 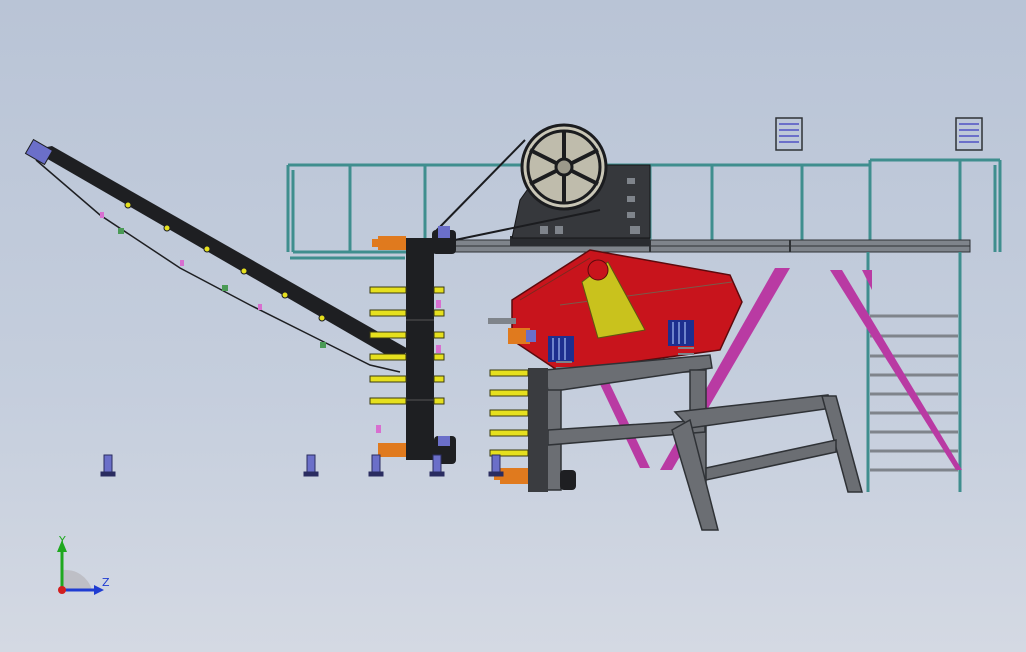 I want to click on screen-frame, so click(x=703, y=442).